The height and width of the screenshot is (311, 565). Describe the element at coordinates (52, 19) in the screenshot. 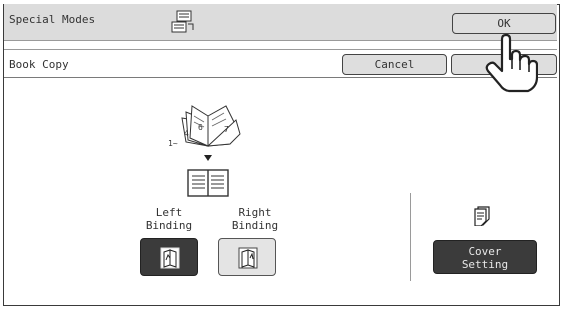

I see `screen-title: Special Modes` at that location.